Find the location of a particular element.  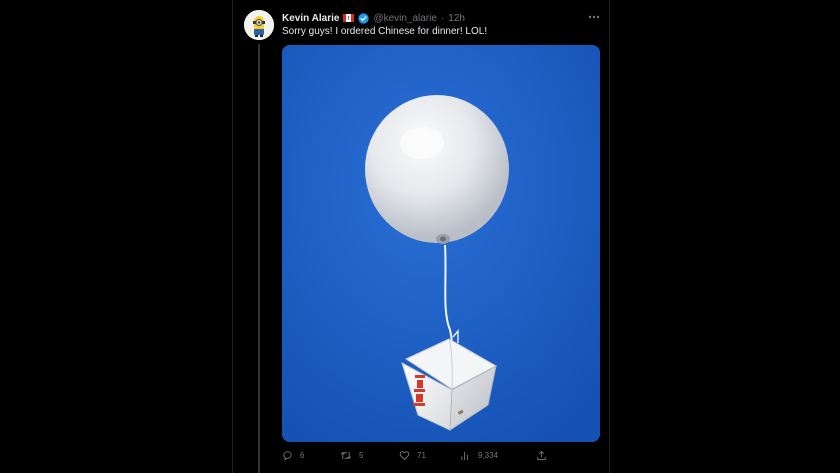

balloon-icon is located at coordinates (437, 169).